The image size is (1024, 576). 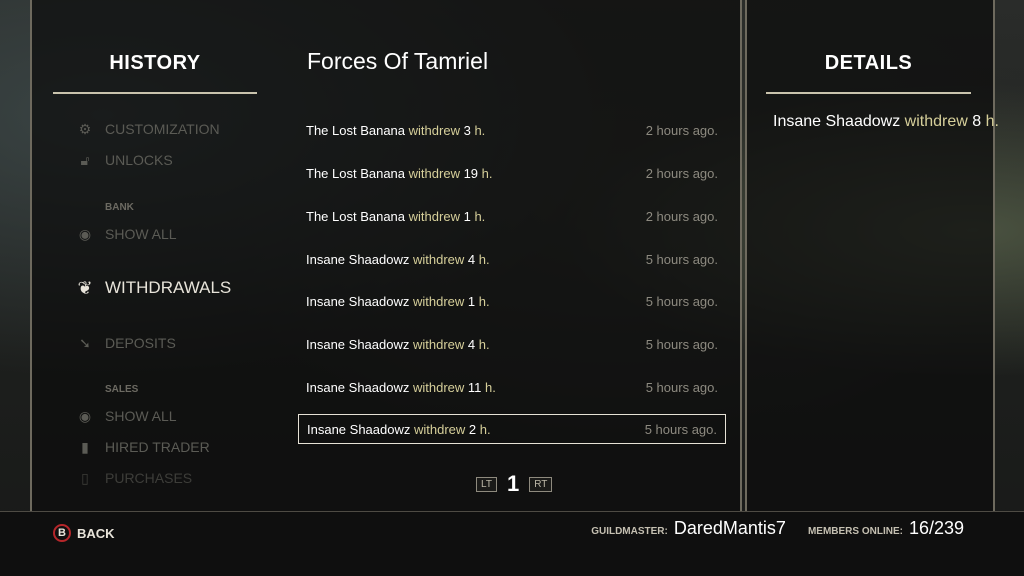 What do you see at coordinates (729, 528) in the screenshot?
I see `guildmaster-value: DaredMantis7` at bounding box center [729, 528].